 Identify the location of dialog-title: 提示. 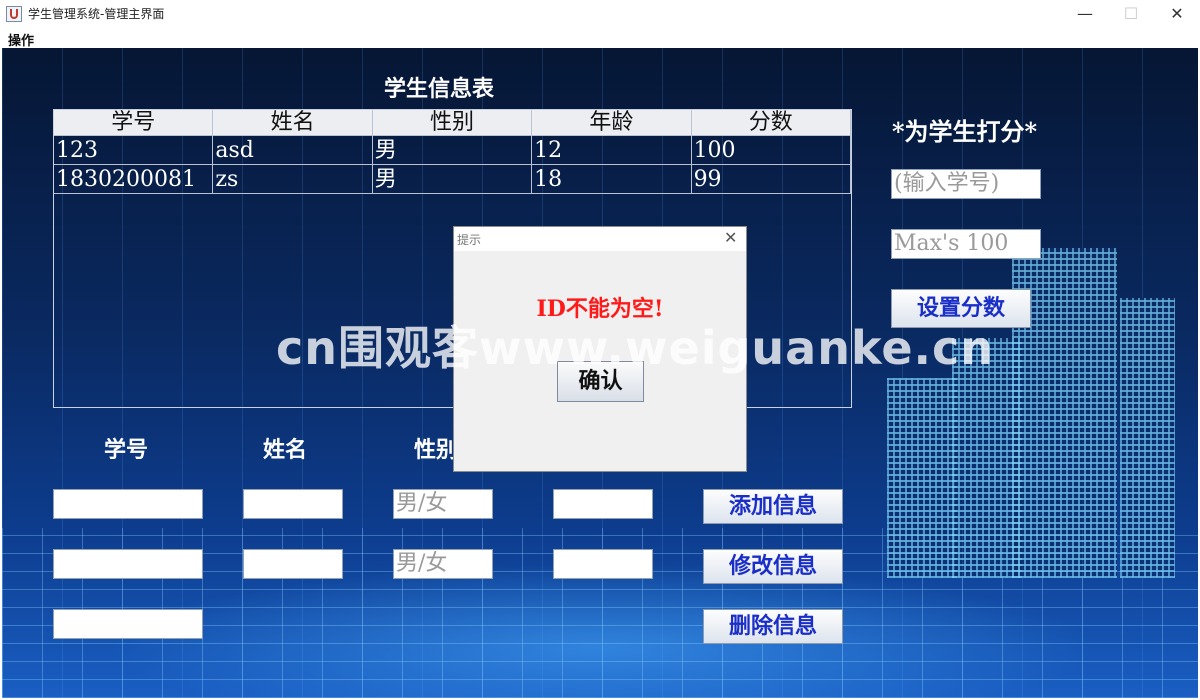
(469, 240).